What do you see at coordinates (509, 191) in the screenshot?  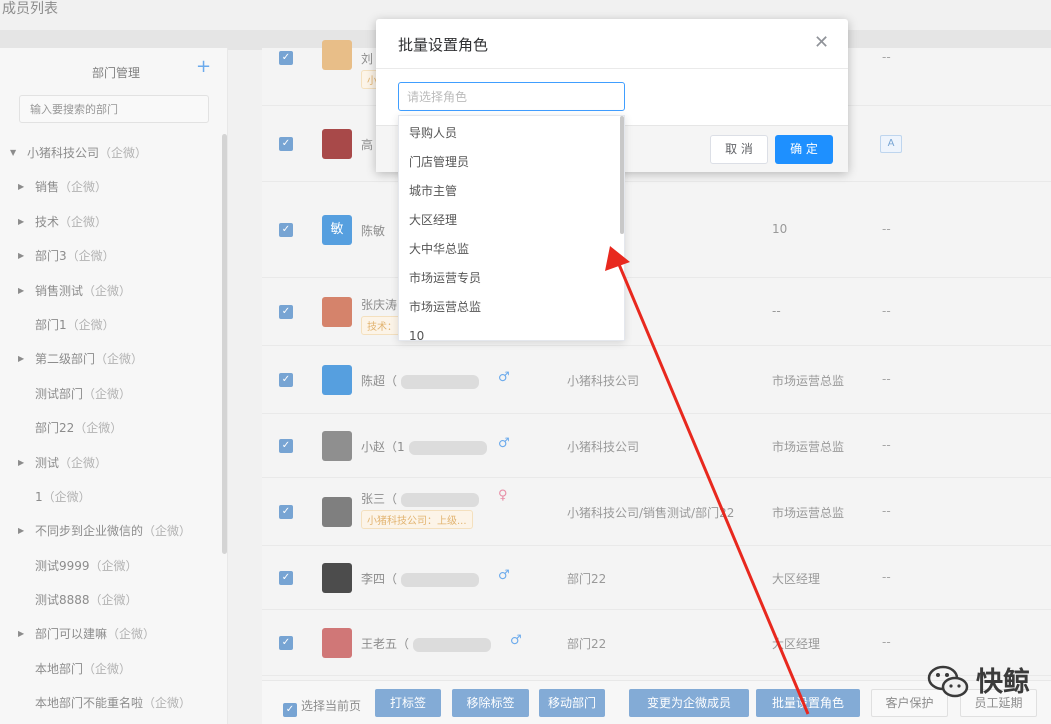 I see `role-option: 城市主管` at bounding box center [509, 191].